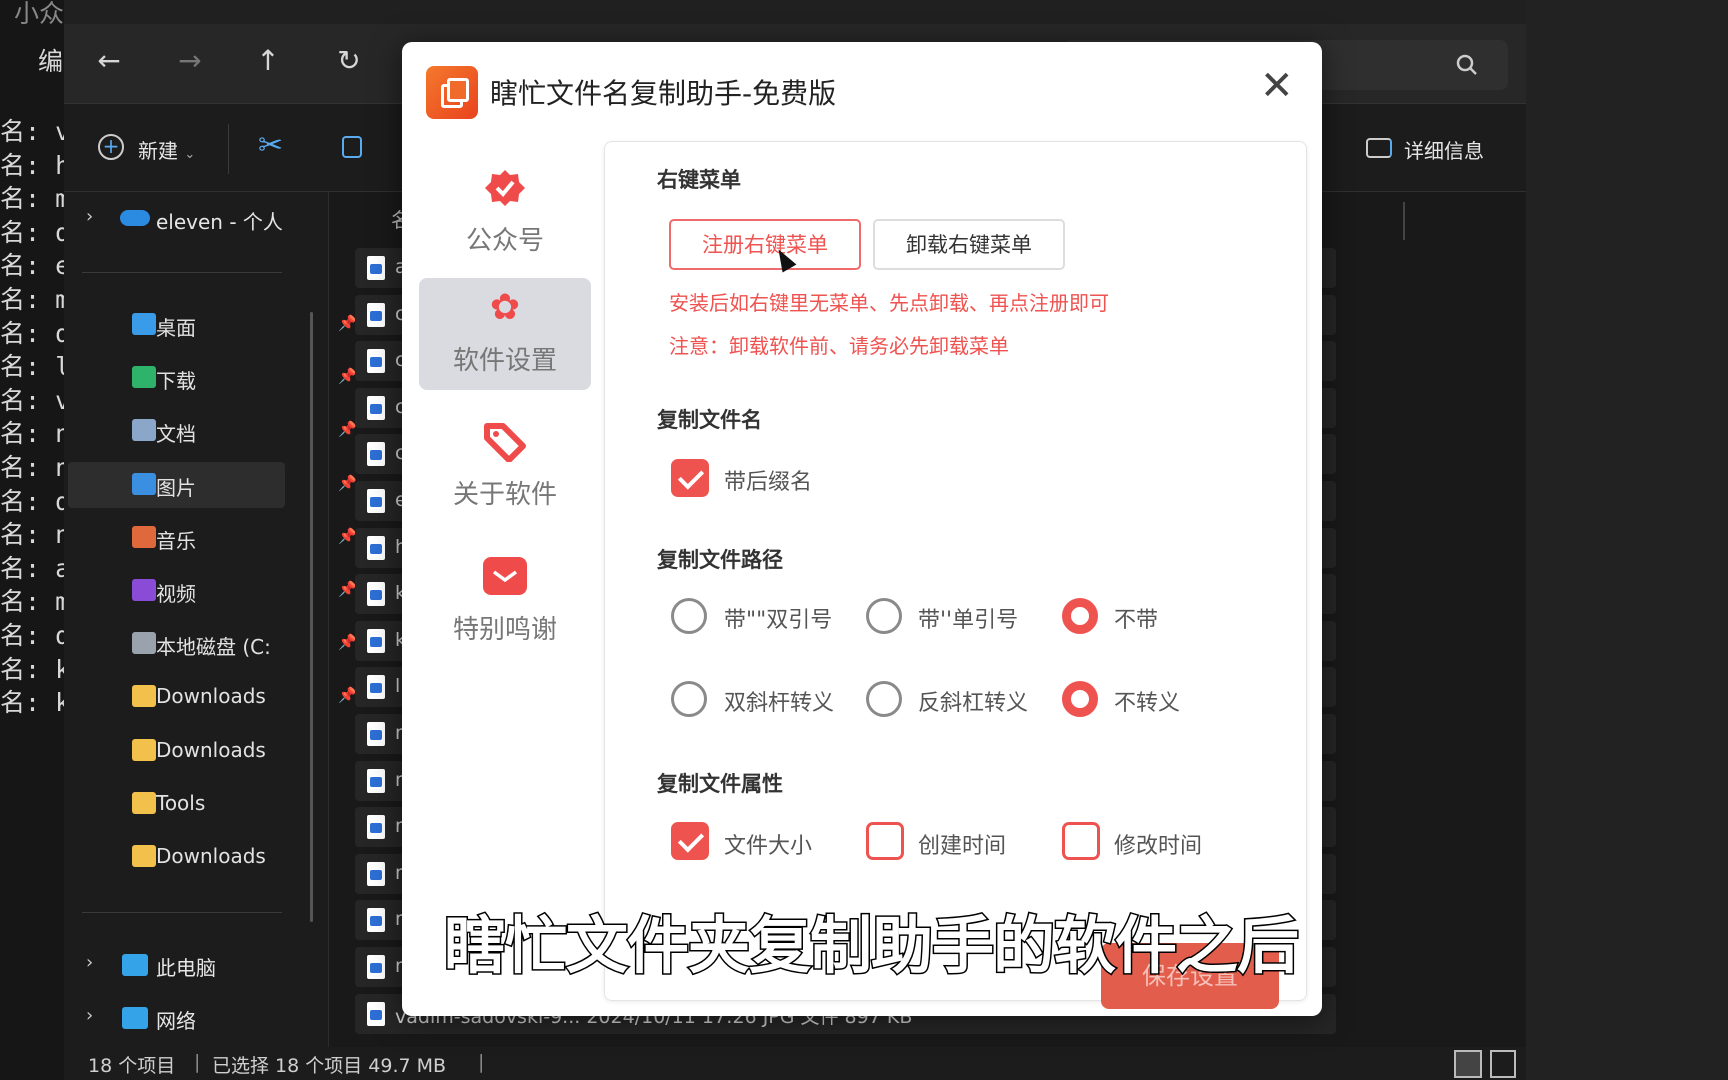 The width and height of the screenshot is (1728, 1080). Describe the element at coordinates (217, 378) in the screenshot. I see `sidebar-item: 下载 📌` at that location.